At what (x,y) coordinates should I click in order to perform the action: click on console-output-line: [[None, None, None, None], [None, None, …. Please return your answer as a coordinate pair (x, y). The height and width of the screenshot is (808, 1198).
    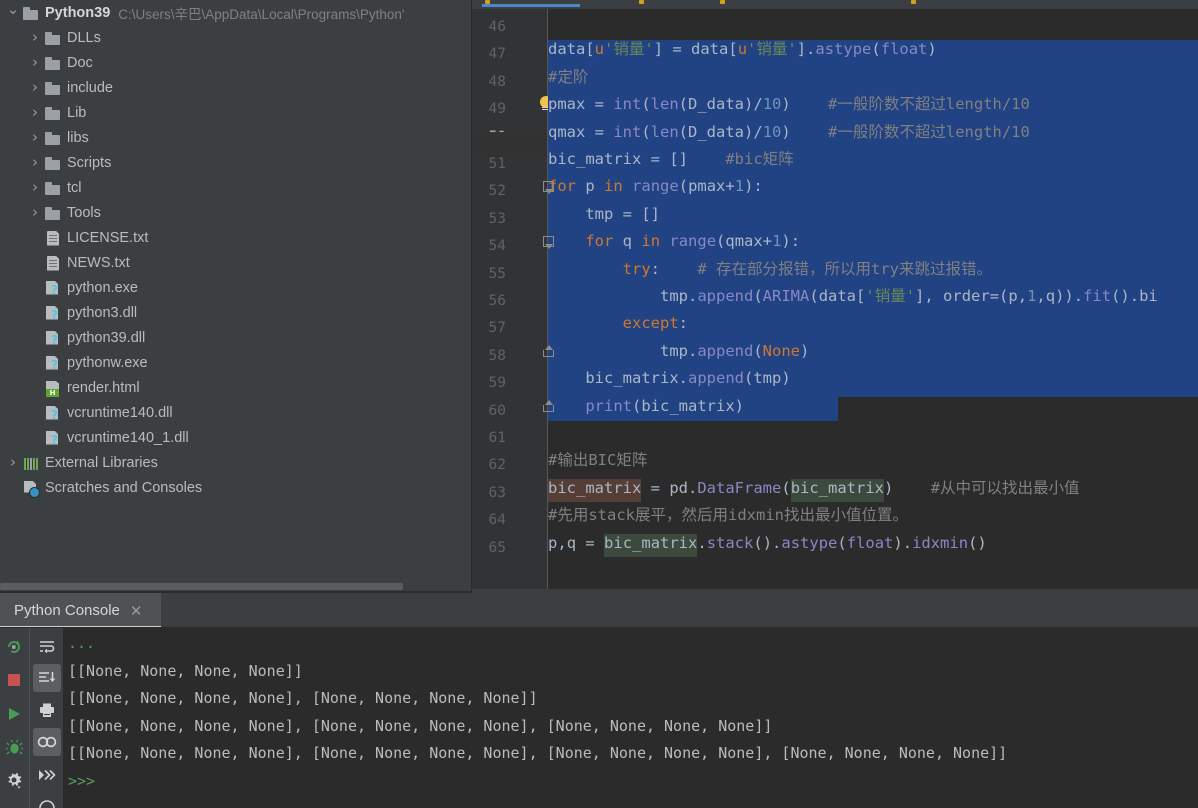
    Looking at the image, I should click on (538, 753).